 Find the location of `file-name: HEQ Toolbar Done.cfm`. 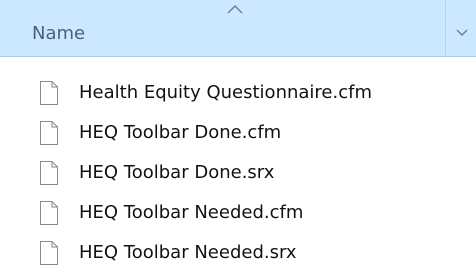

file-name: HEQ Toolbar Done.cfm is located at coordinates (180, 132).